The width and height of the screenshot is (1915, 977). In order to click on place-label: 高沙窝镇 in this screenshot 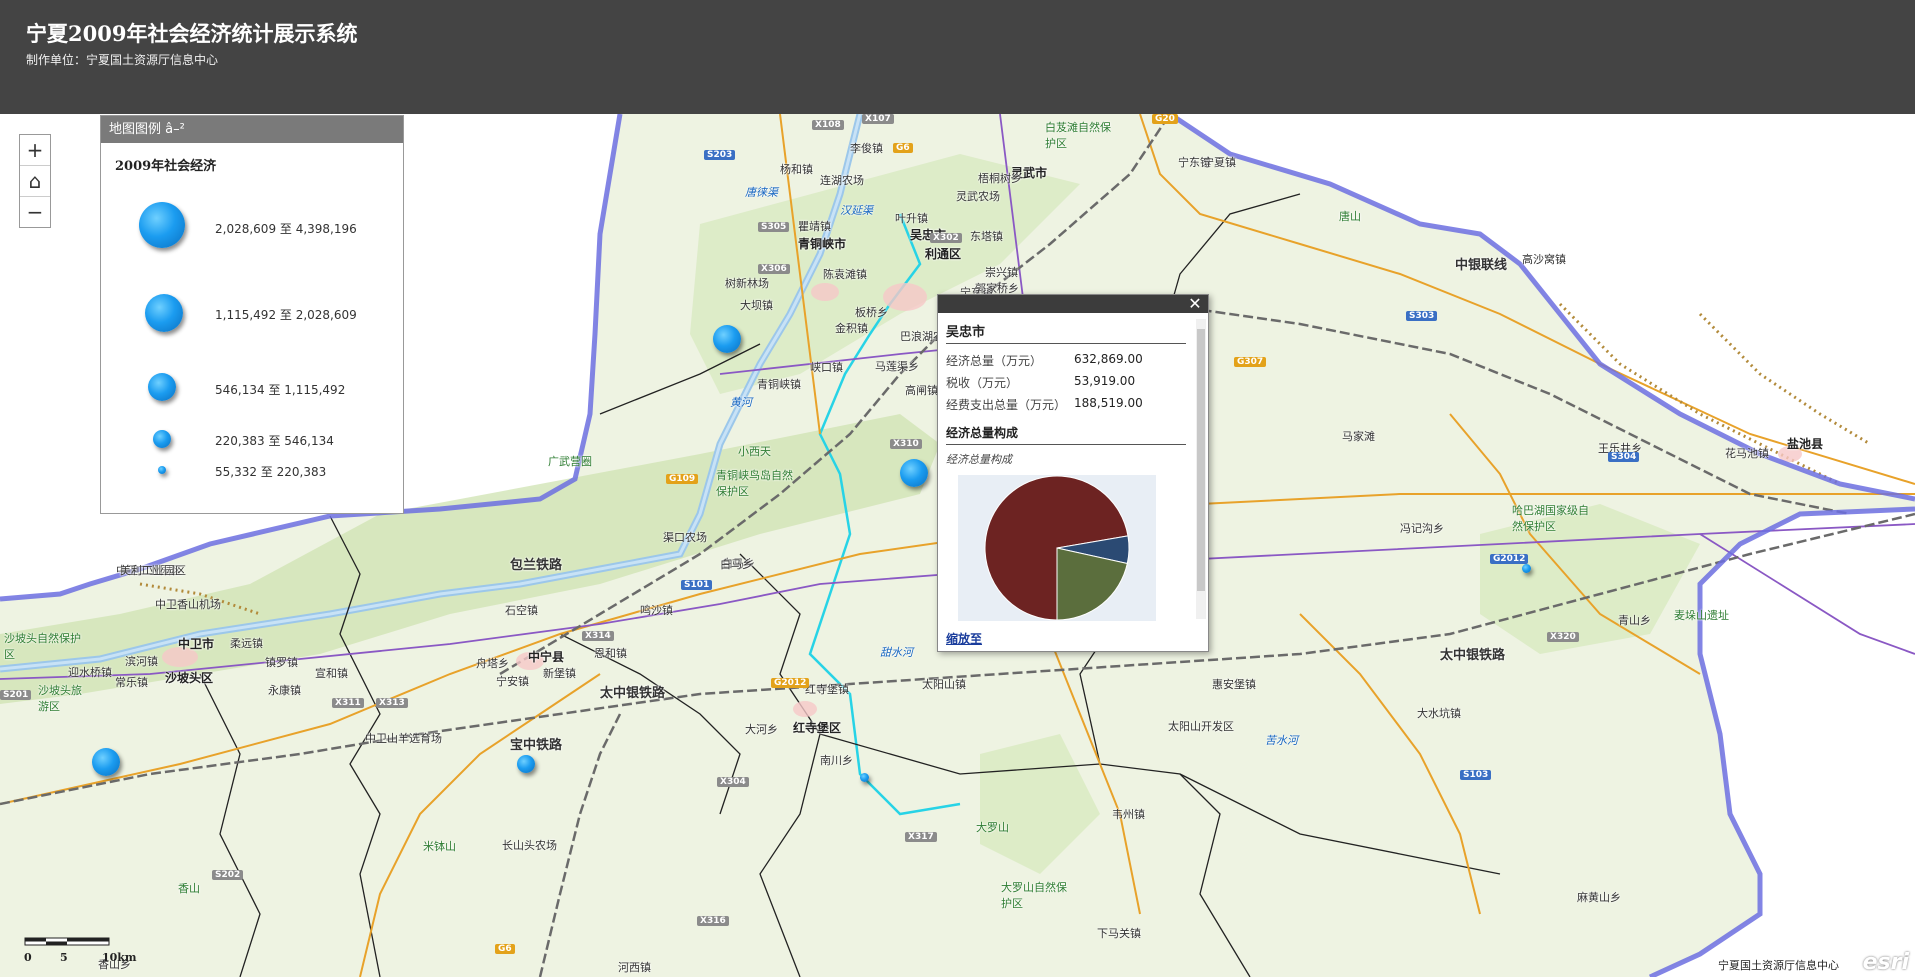, I will do `click(1544, 259)`.